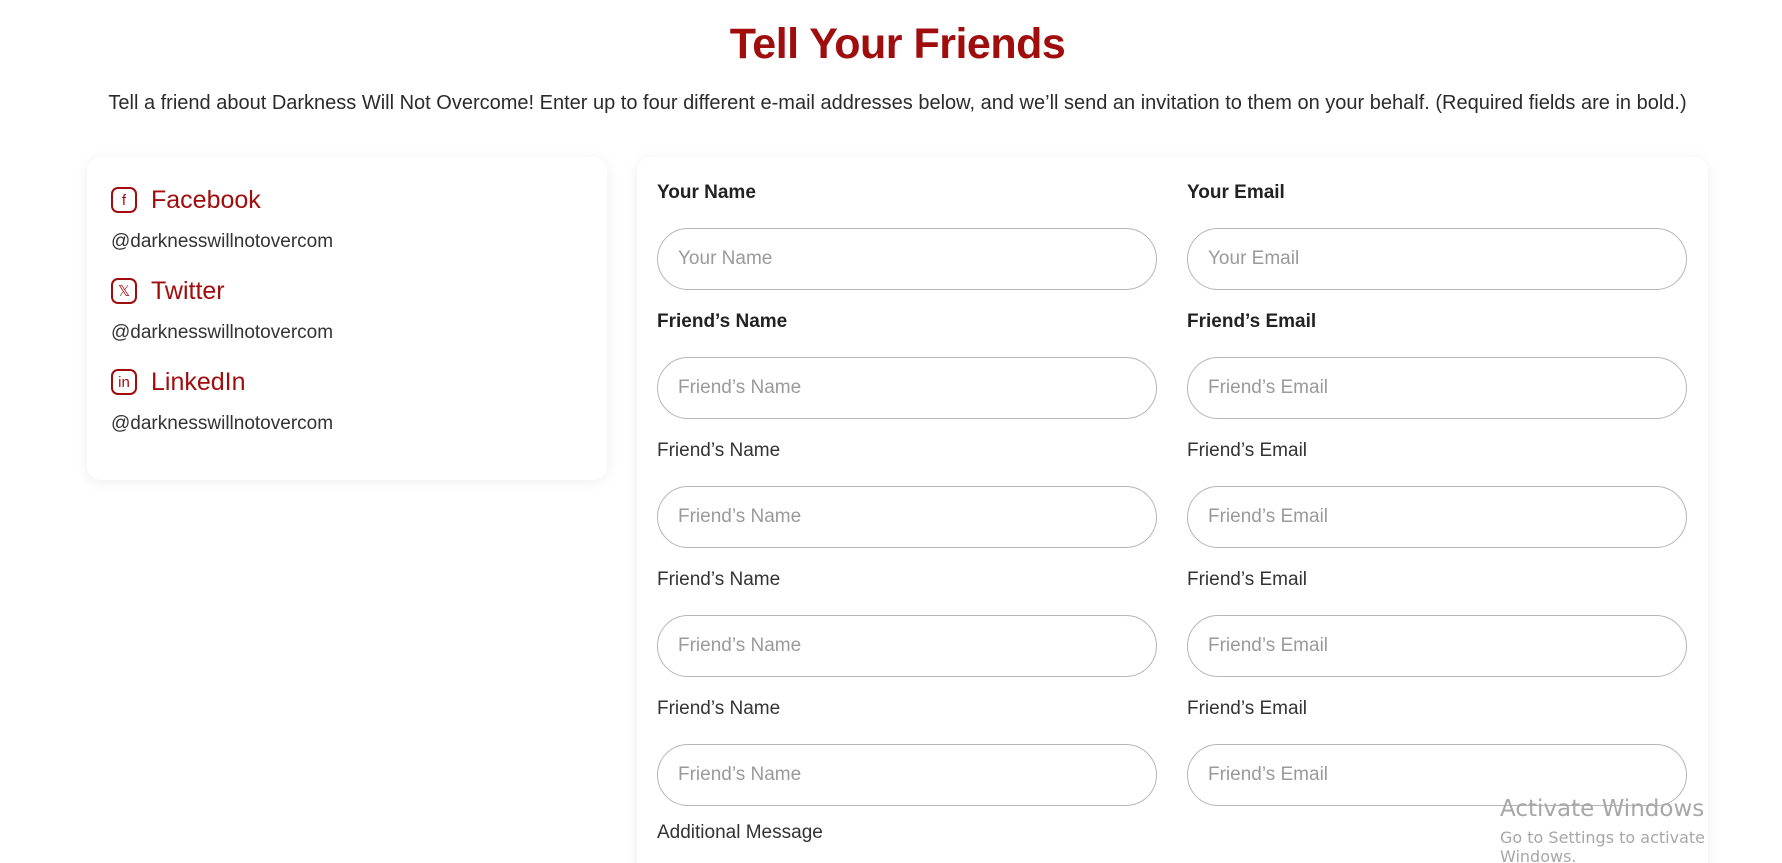 The image size is (1782, 863). I want to click on friend-2-email-label: Friend’s Email, so click(1247, 450).